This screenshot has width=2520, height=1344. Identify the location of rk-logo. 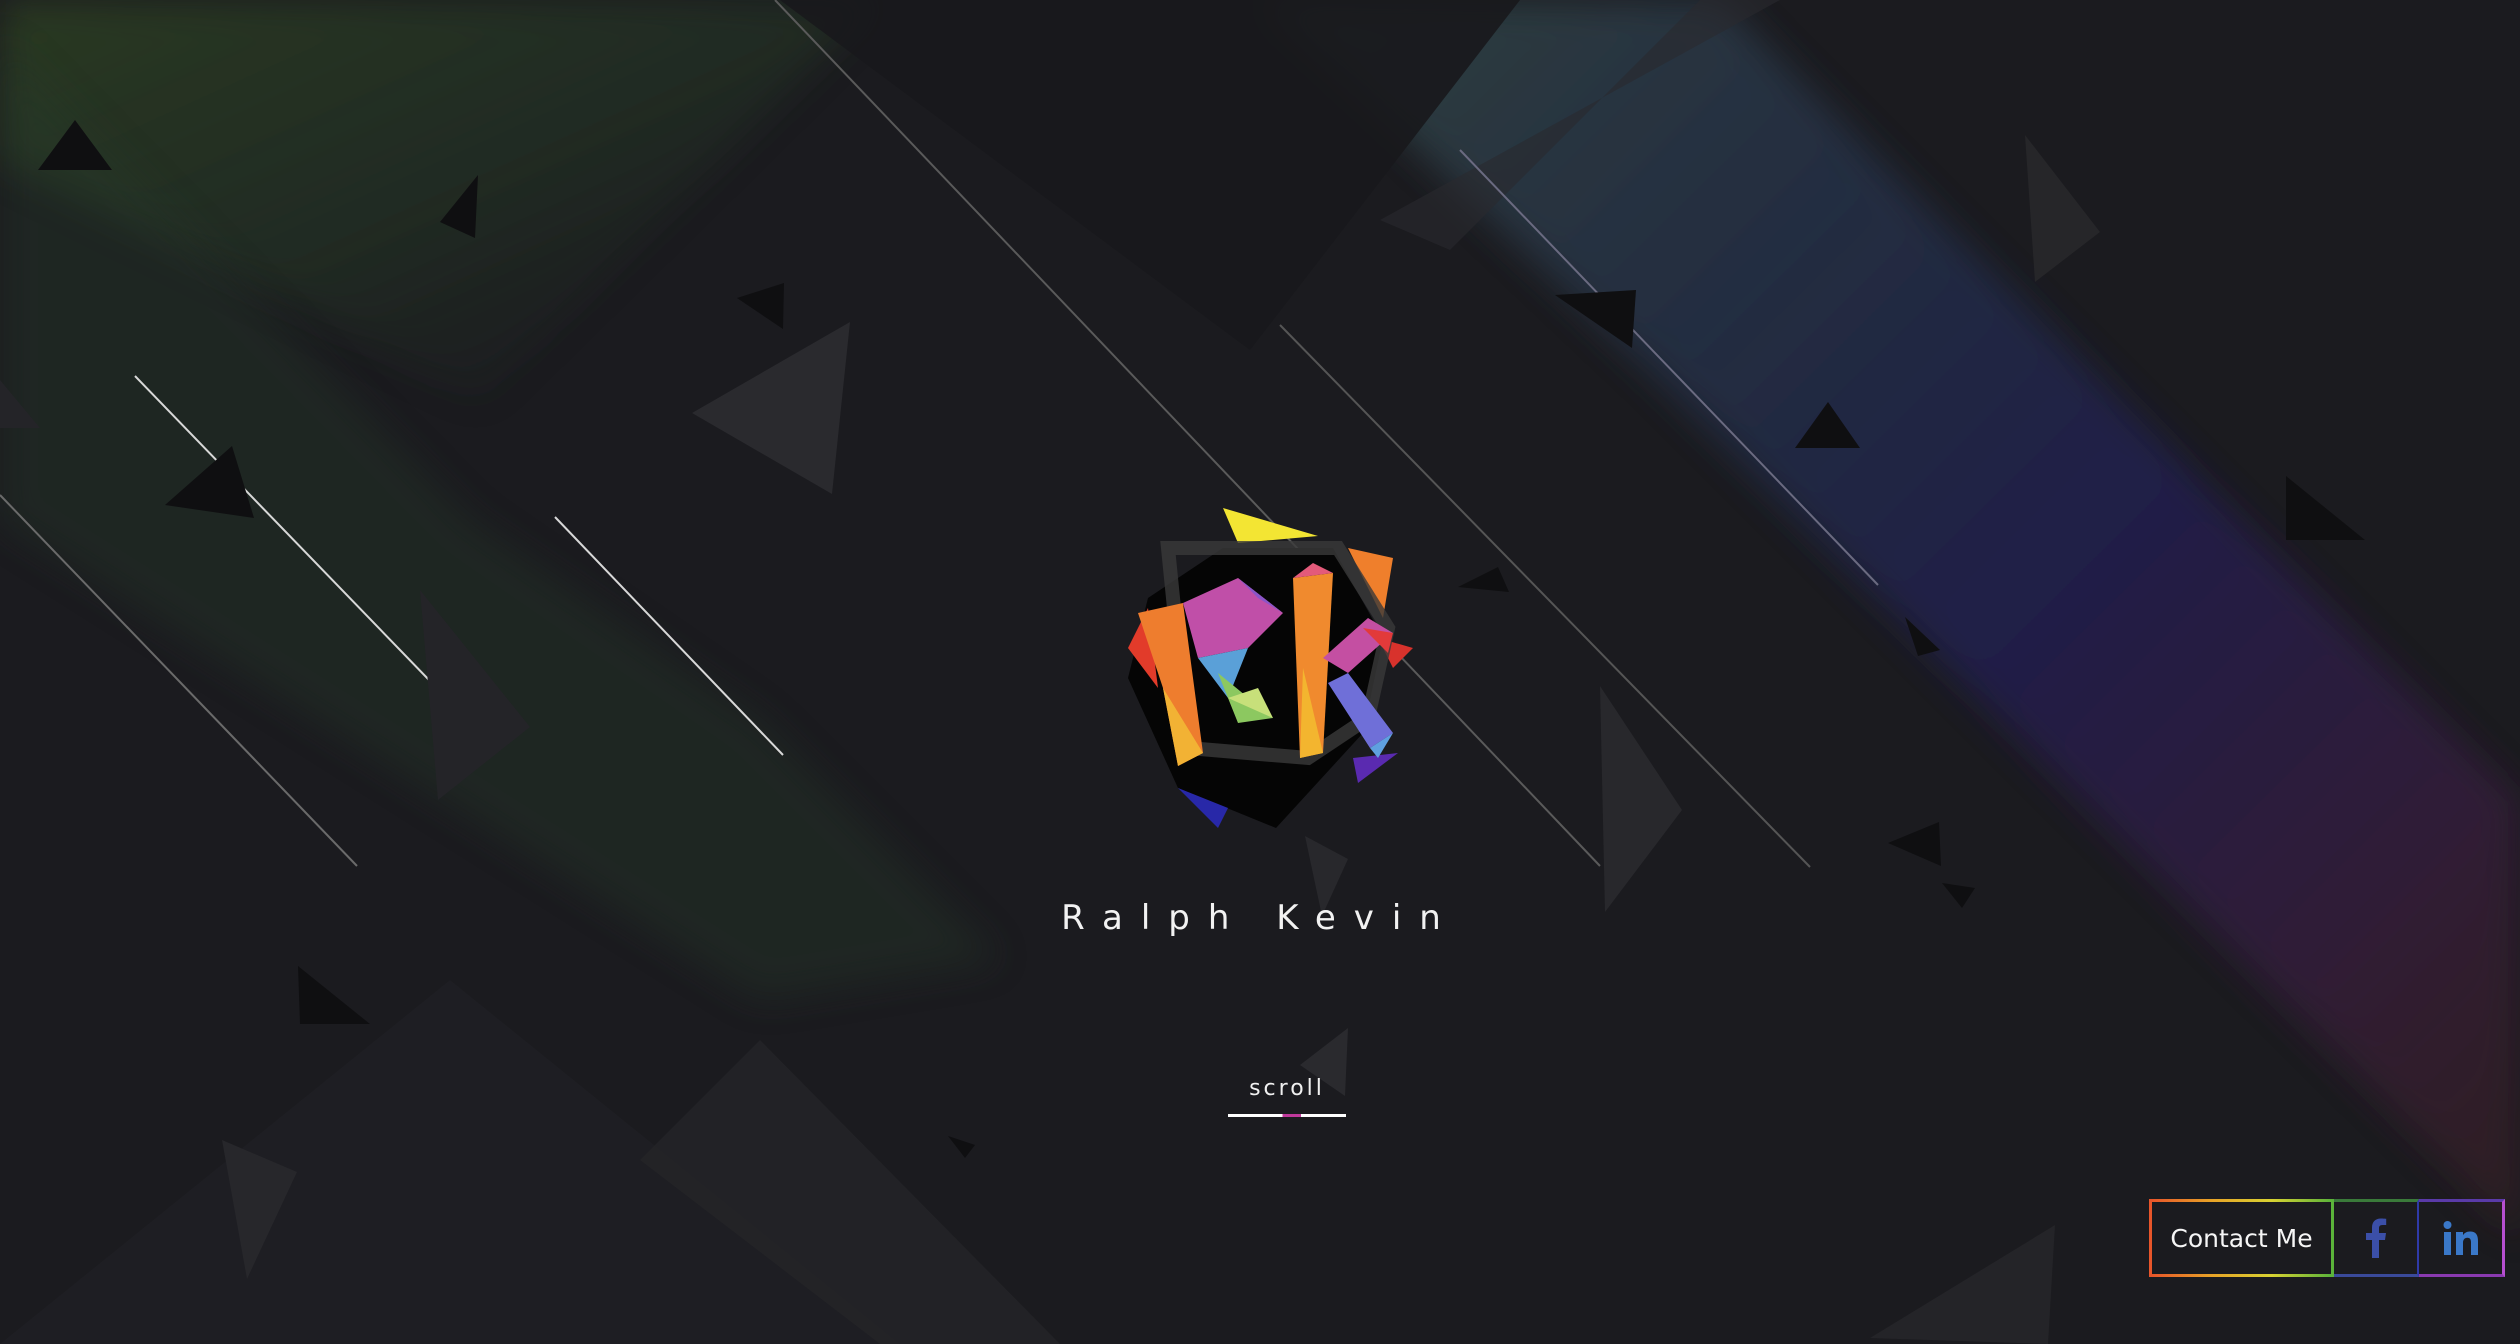
(1270, 668).